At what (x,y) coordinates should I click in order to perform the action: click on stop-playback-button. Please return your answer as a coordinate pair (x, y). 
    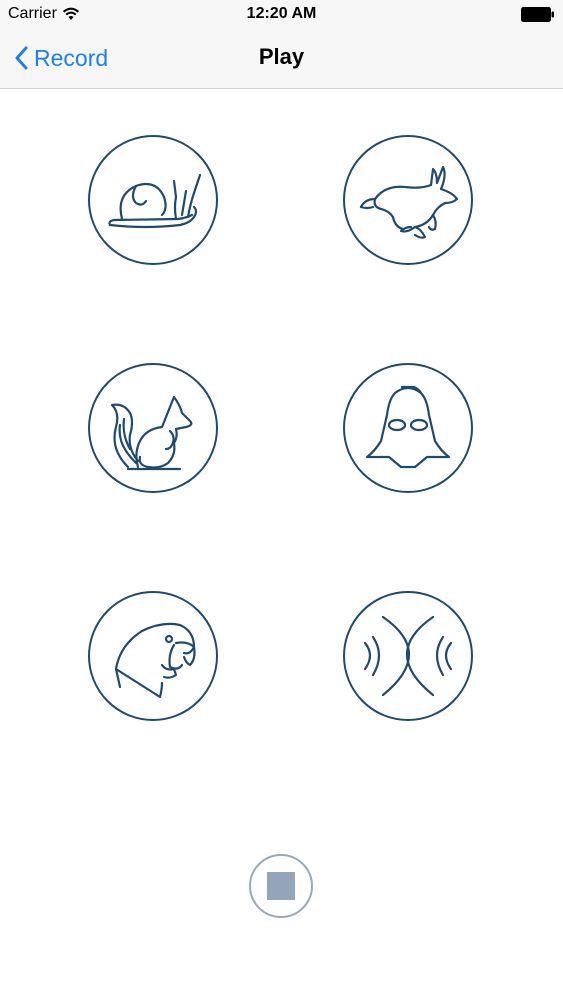
    Looking at the image, I should click on (281, 886).